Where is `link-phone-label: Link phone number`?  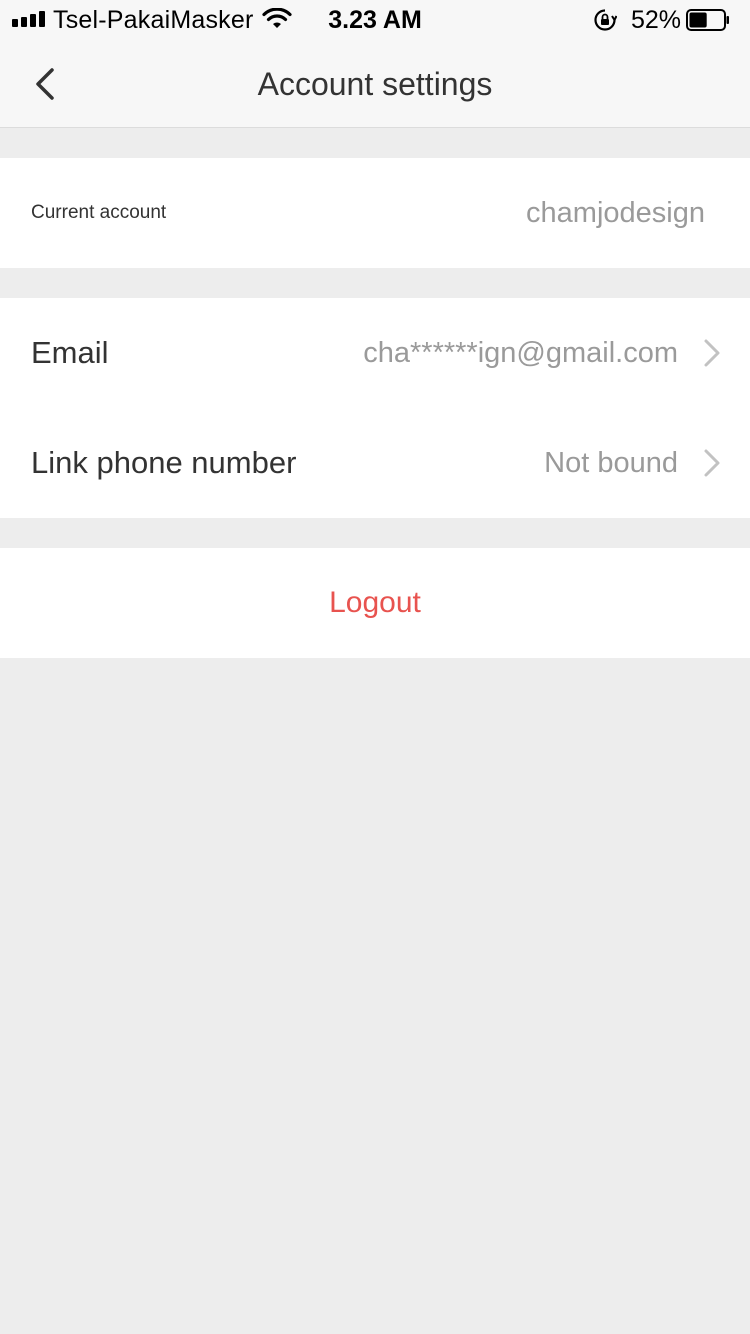
link-phone-label: Link phone number is located at coordinates (164, 462).